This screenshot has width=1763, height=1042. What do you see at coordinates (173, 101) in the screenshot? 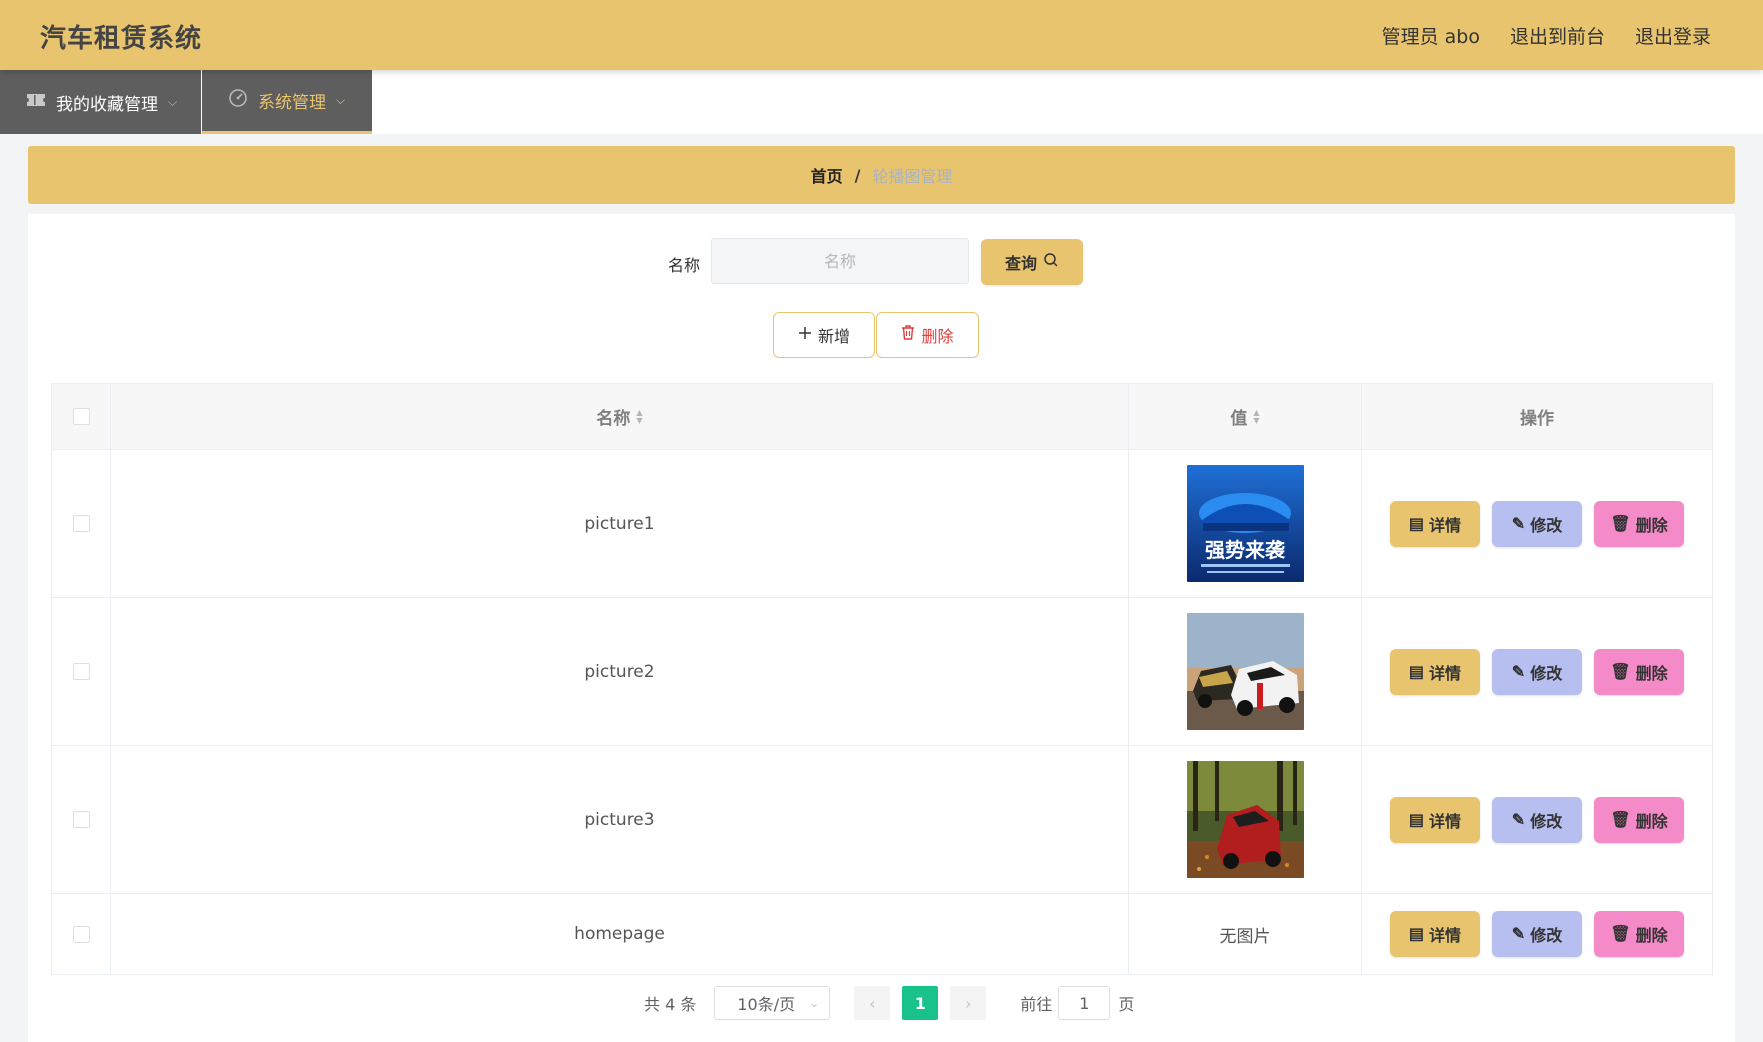
I see `chevron-down-icon: ⌵` at bounding box center [173, 101].